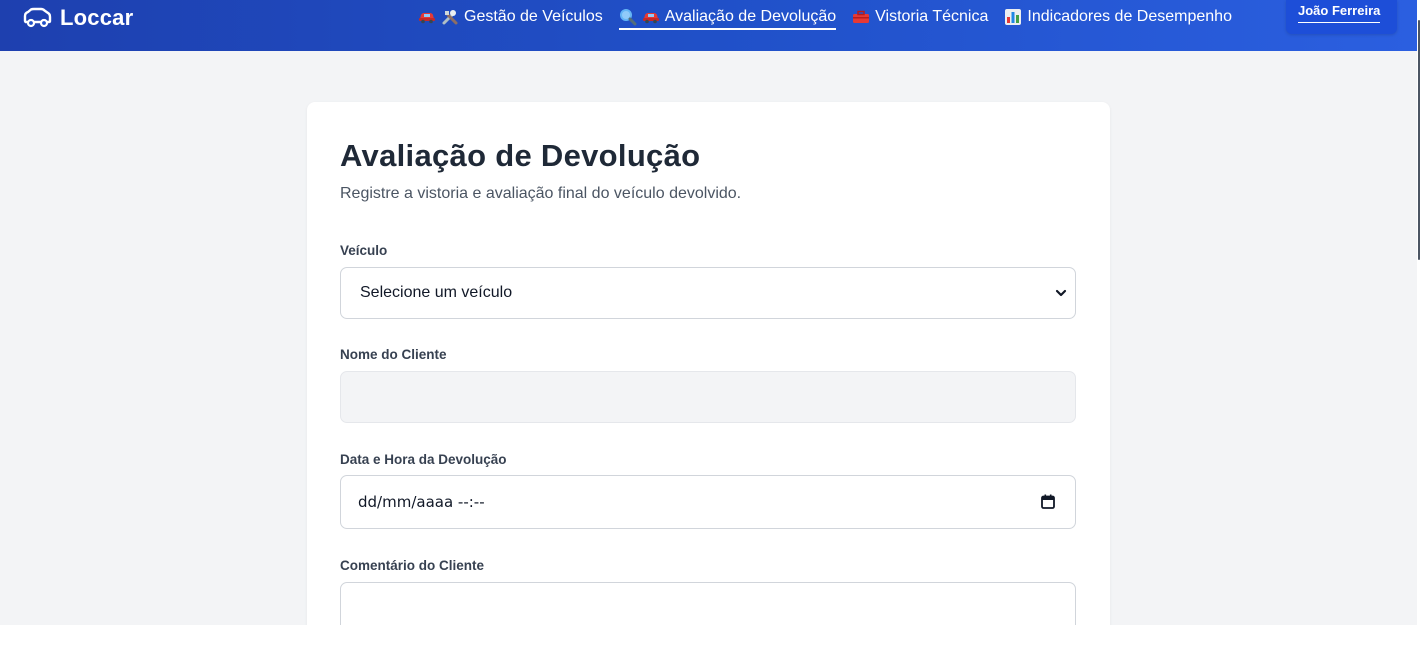 Image resolution: width=1421 pixels, height=653 pixels. Describe the element at coordinates (520, 155) in the screenshot. I see `page-title: Avaliação de Devolução` at that location.